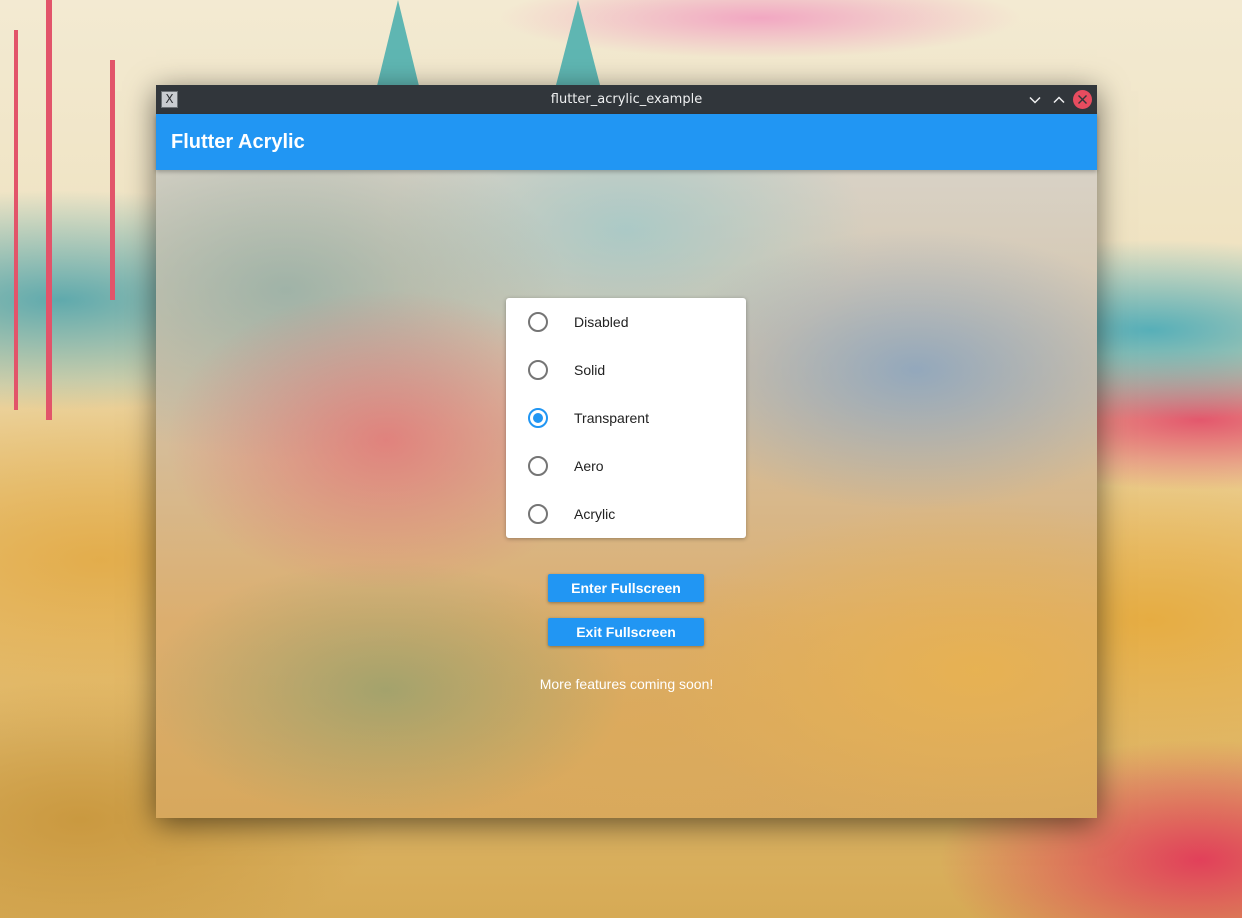 The width and height of the screenshot is (1242, 918). Describe the element at coordinates (538, 418) in the screenshot. I see `radio-button-selected-icon` at that location.